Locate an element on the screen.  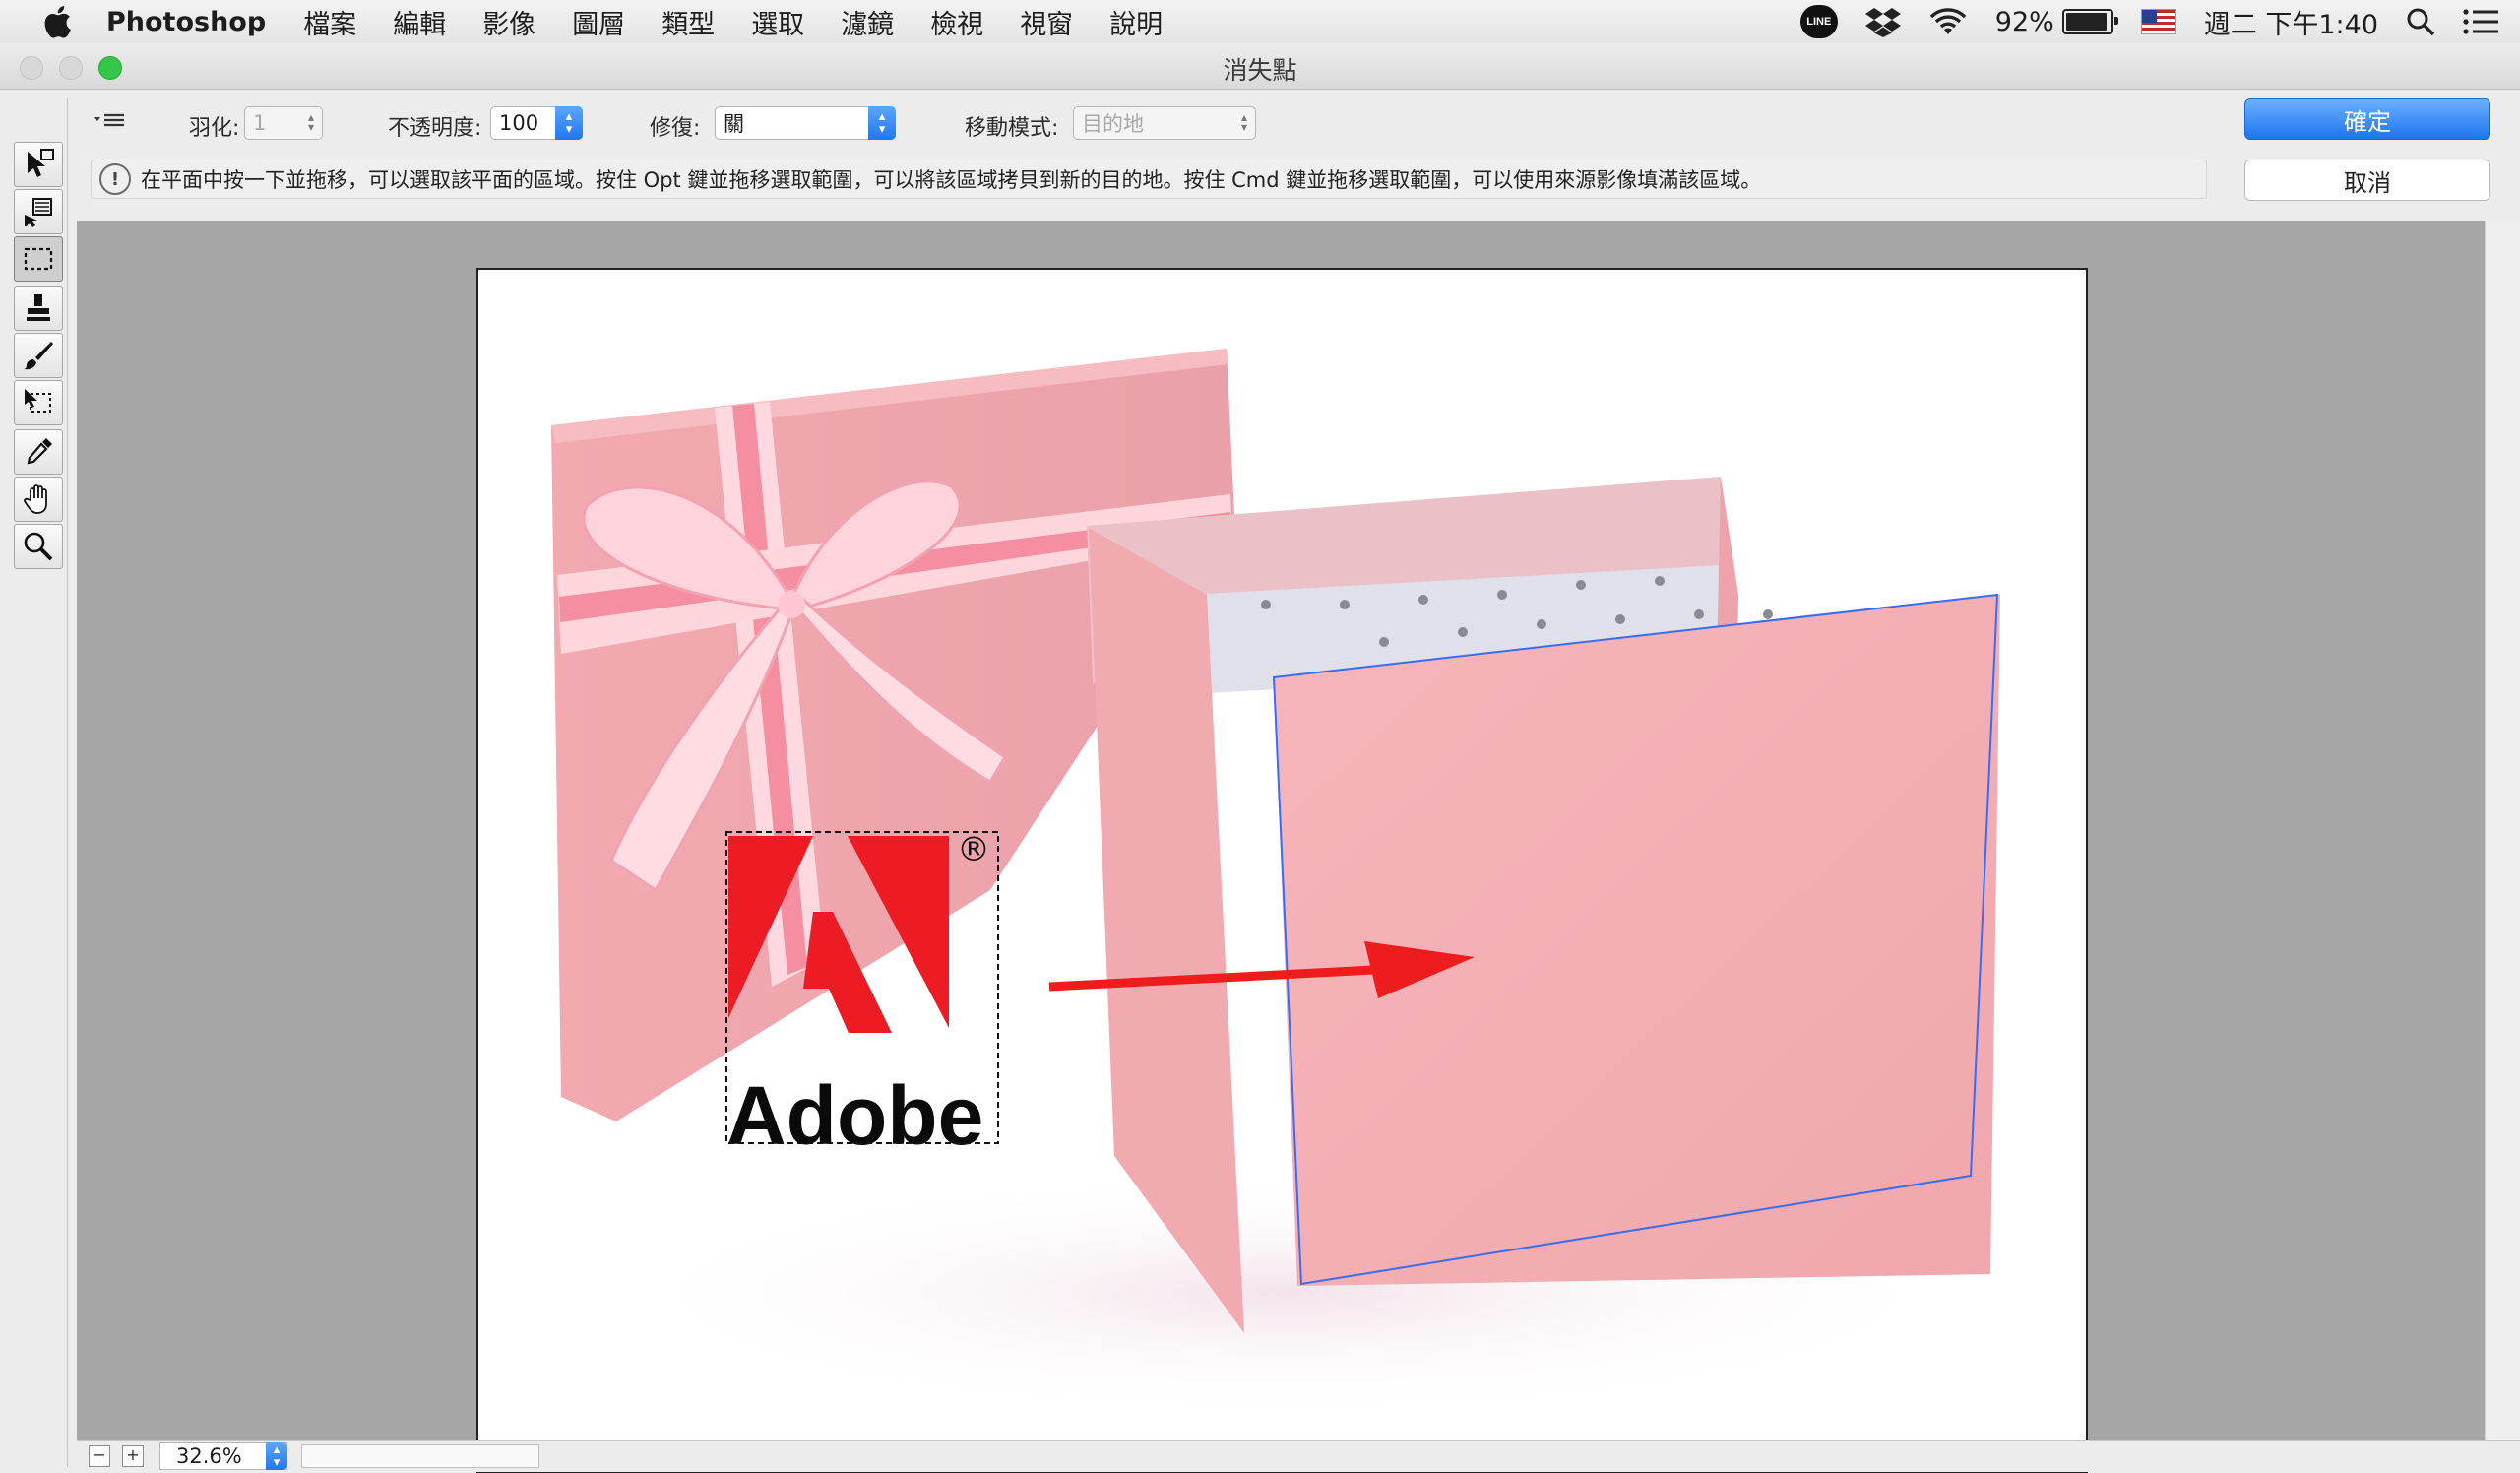
battery-percent: 92% is located at coordinates (2024, 21).